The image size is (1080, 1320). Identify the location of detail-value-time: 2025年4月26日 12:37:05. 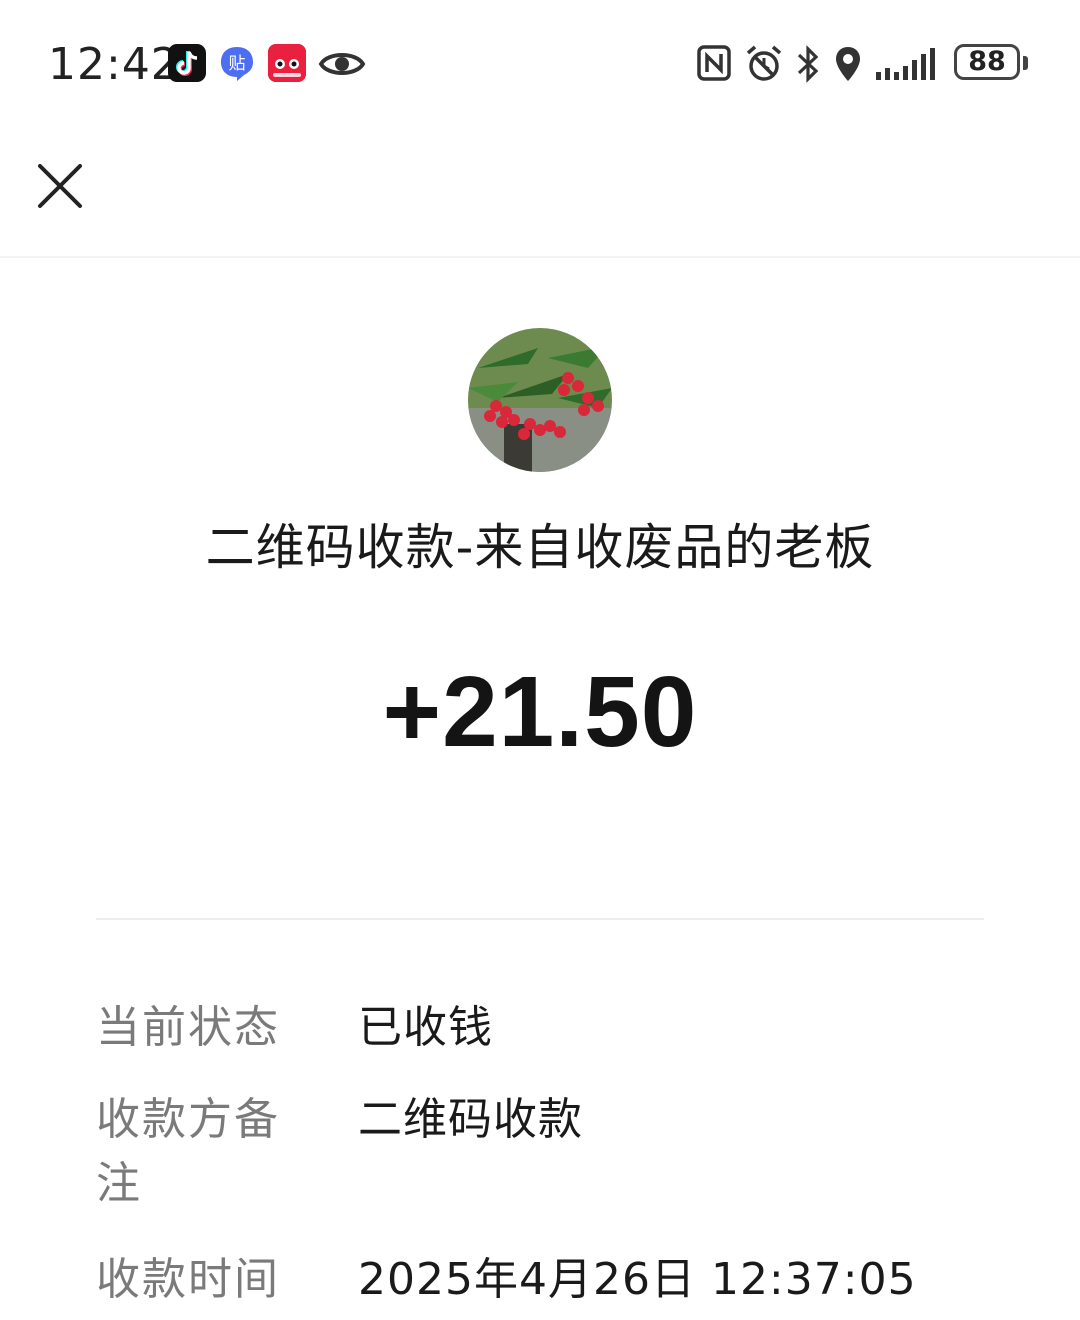
(637, 1279).